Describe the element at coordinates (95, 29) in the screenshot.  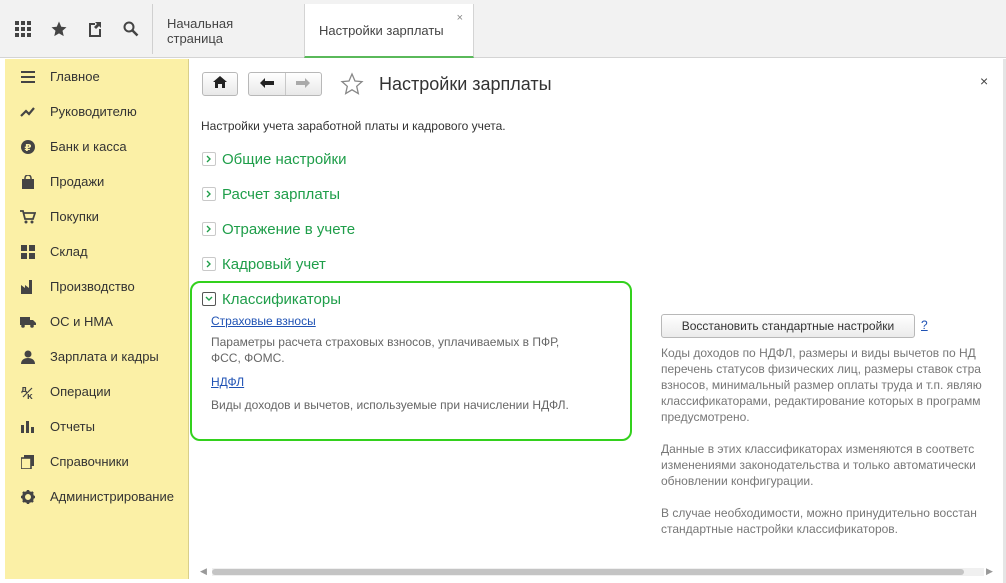
I see `history-icon` at that location.